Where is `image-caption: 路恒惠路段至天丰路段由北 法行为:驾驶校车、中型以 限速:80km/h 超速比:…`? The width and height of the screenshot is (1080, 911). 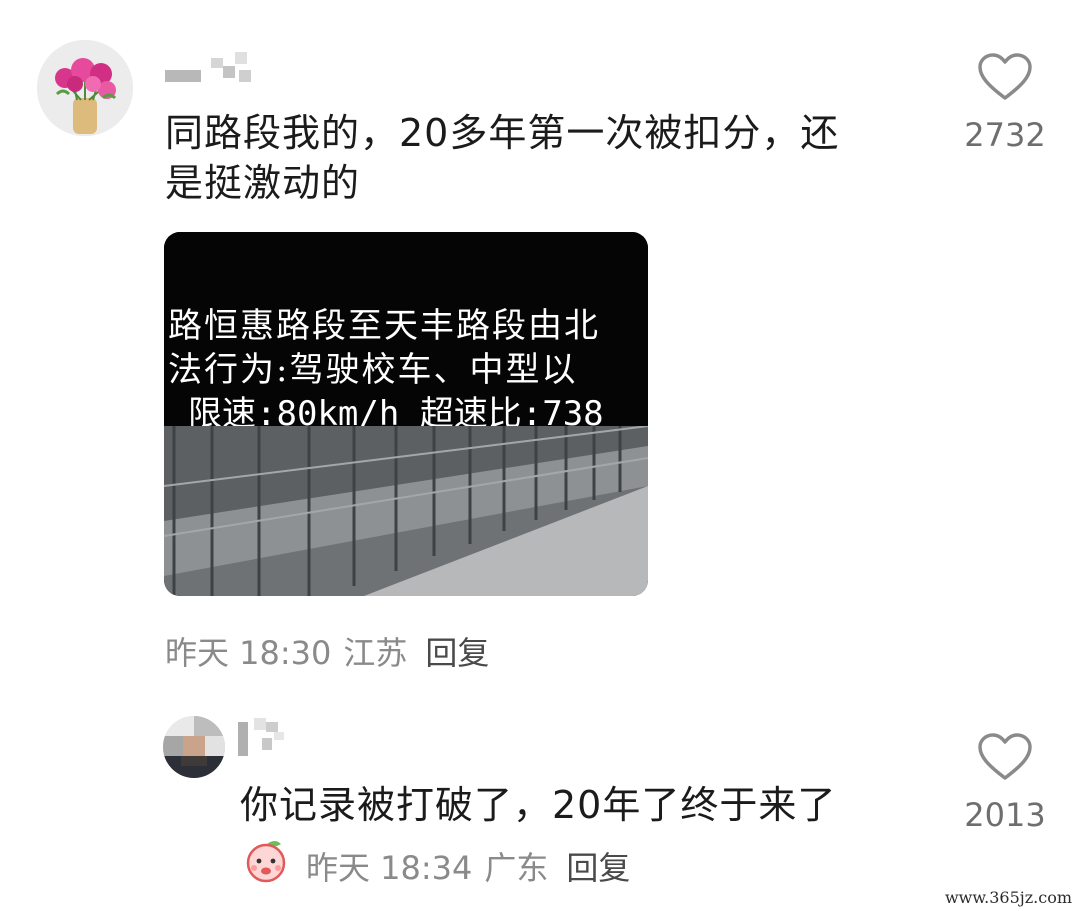
image-caption: 路恒惠路段至天丰路段由北 法行为:驾驶校车、中型以 限速:80km/h 超速比:… is located at coordinates (406, 333).